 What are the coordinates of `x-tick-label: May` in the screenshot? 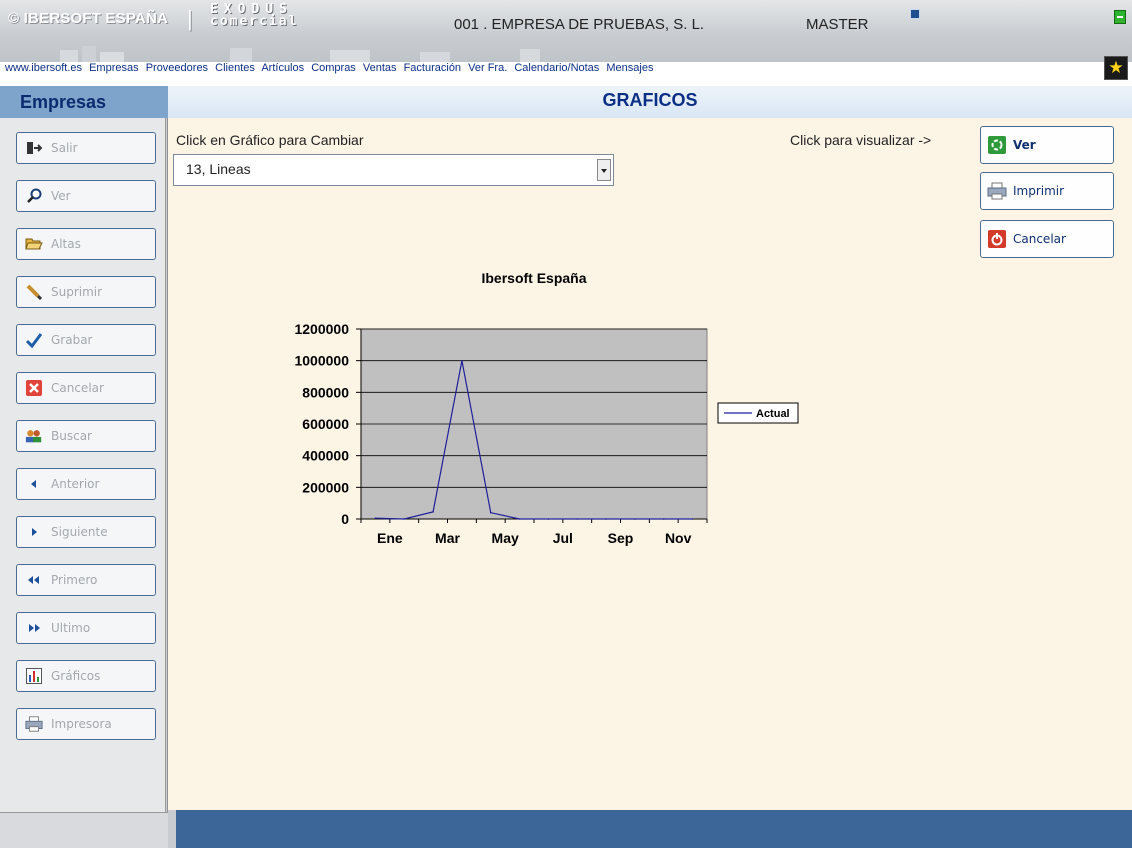 It's located at (505, 538).